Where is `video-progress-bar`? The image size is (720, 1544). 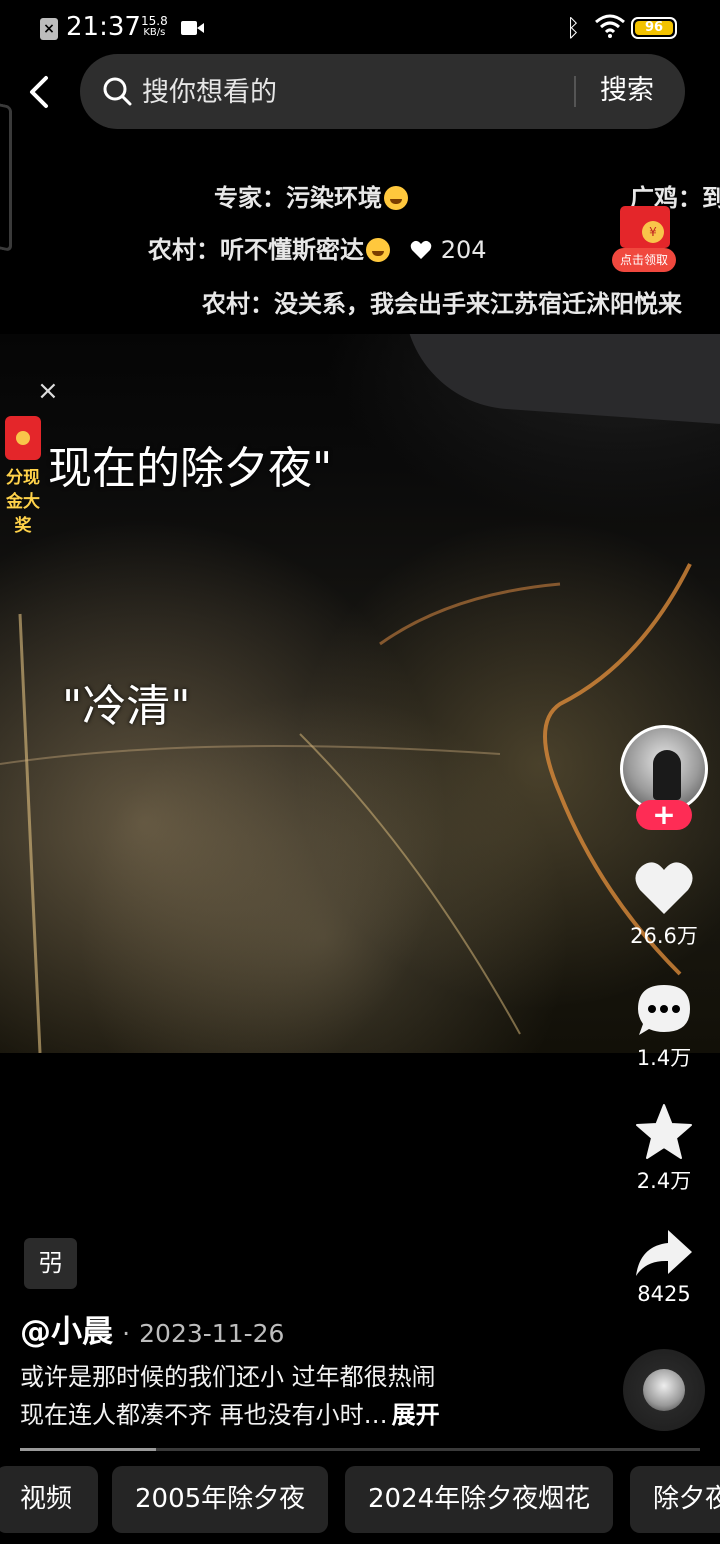
video-progress-bar is located at coordinates (360, 1449).